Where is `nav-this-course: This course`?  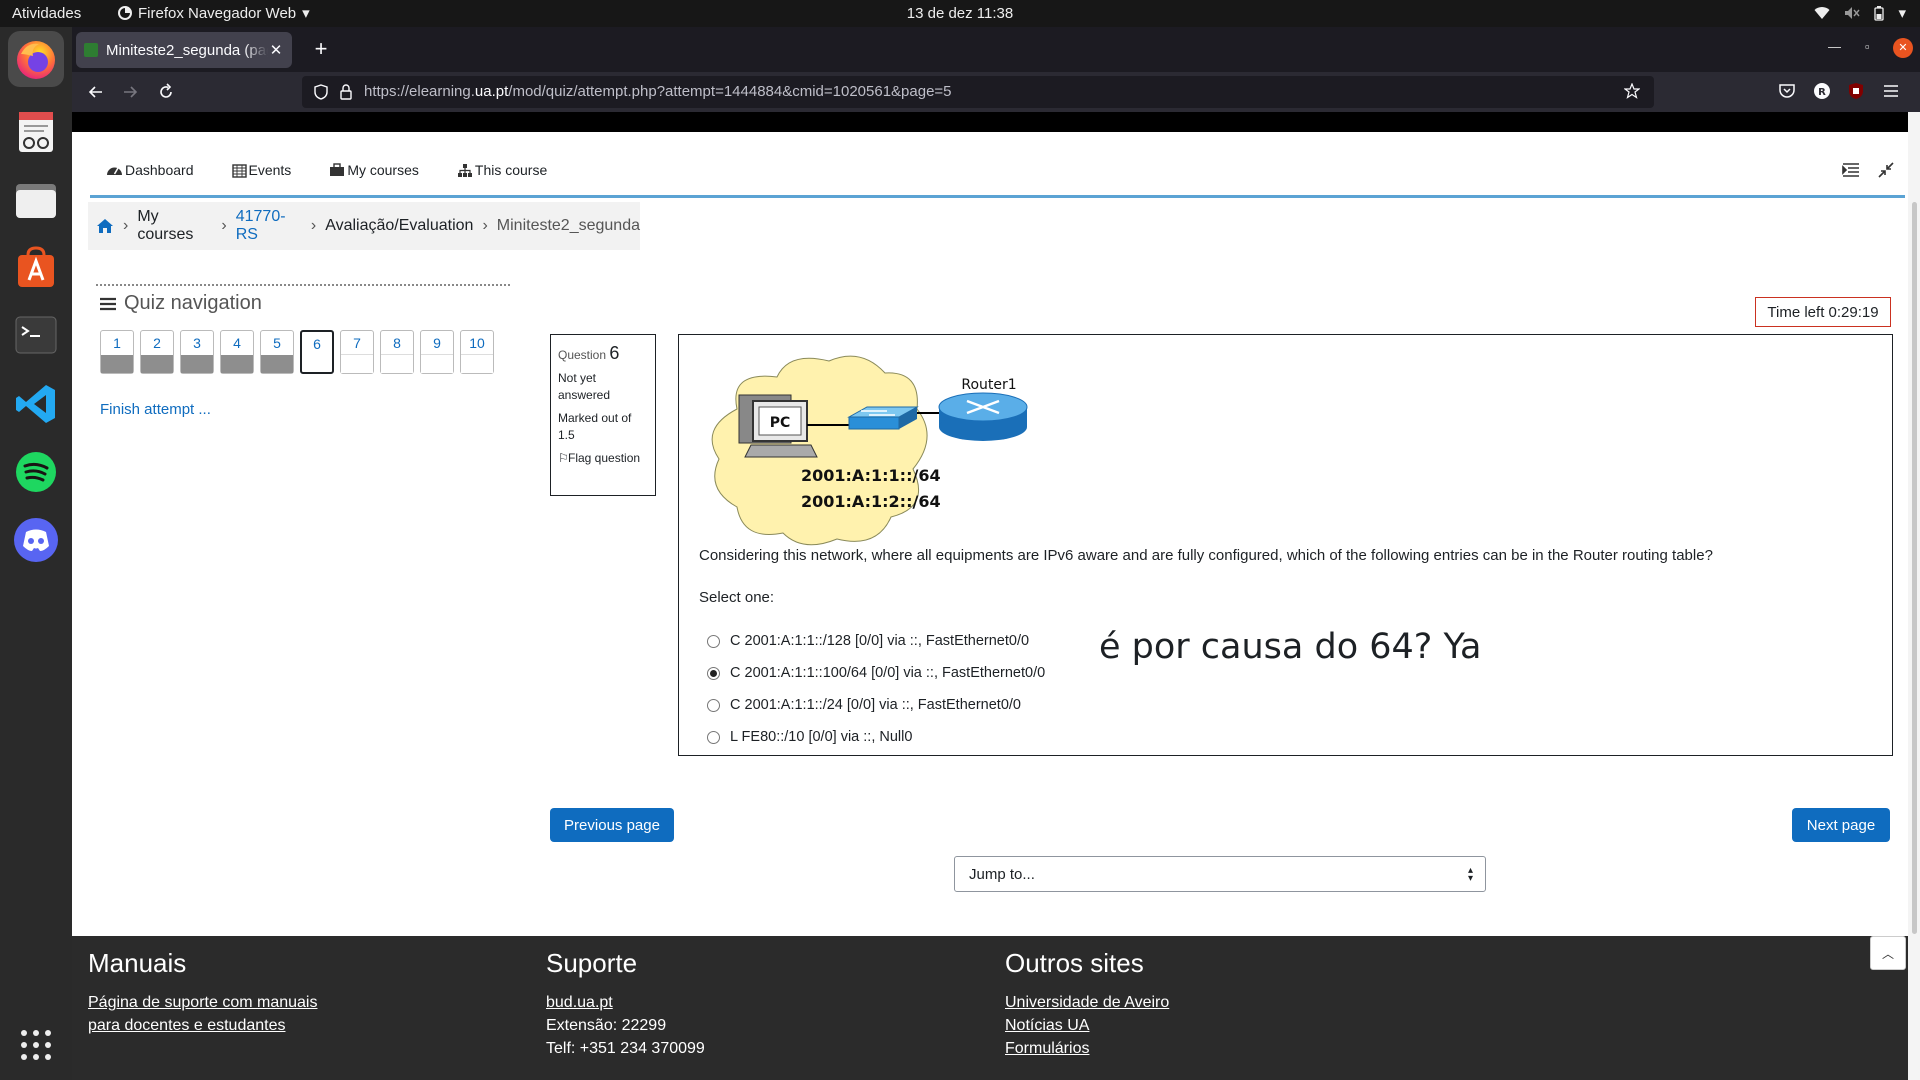 nav-this-course: This course is located at coordinates (502, 170).